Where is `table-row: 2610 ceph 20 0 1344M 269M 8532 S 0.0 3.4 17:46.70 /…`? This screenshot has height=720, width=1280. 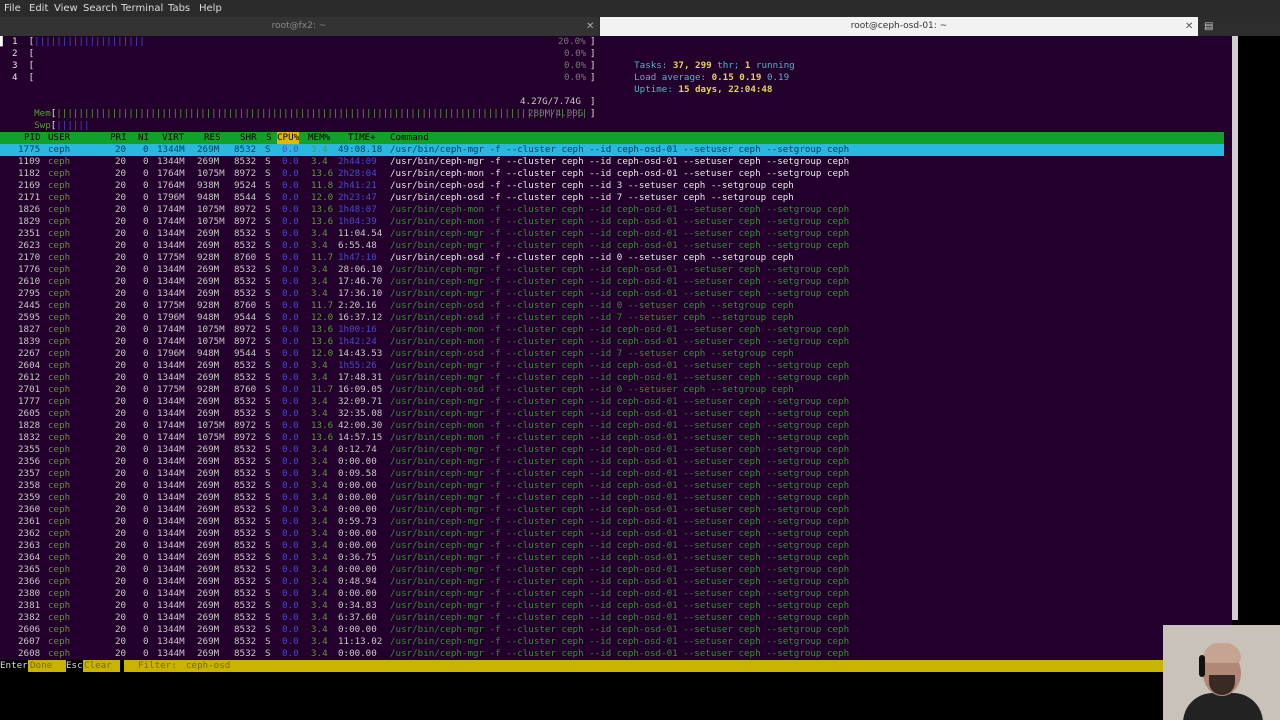 table-row: 2610 ceph 20 0 1344M 269M 8532 S 0.0 3.4 17:46.70 /… is located at coordinates (612, 282).